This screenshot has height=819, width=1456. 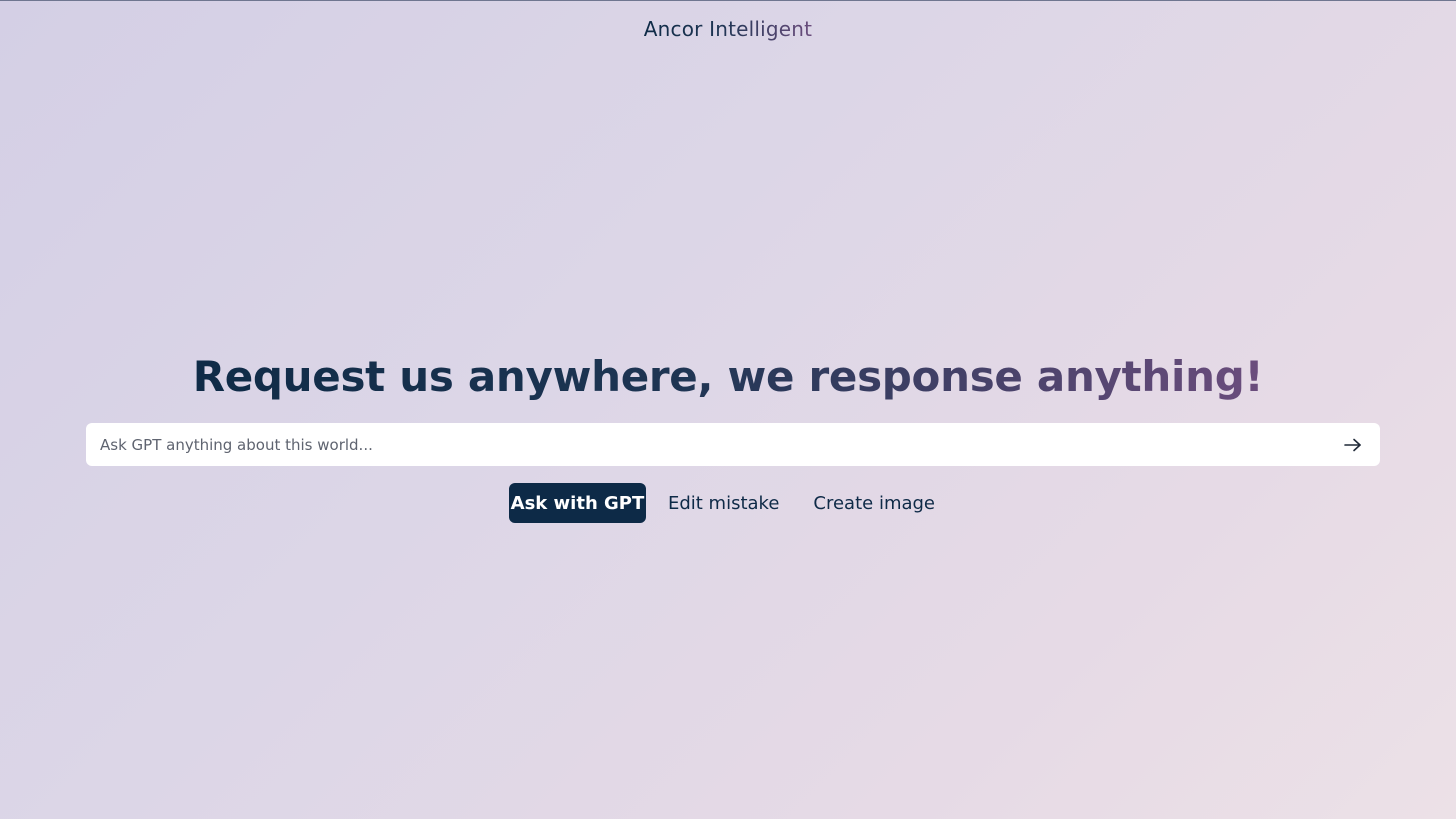 I want to click on search-input, so click(x=701, y=444).